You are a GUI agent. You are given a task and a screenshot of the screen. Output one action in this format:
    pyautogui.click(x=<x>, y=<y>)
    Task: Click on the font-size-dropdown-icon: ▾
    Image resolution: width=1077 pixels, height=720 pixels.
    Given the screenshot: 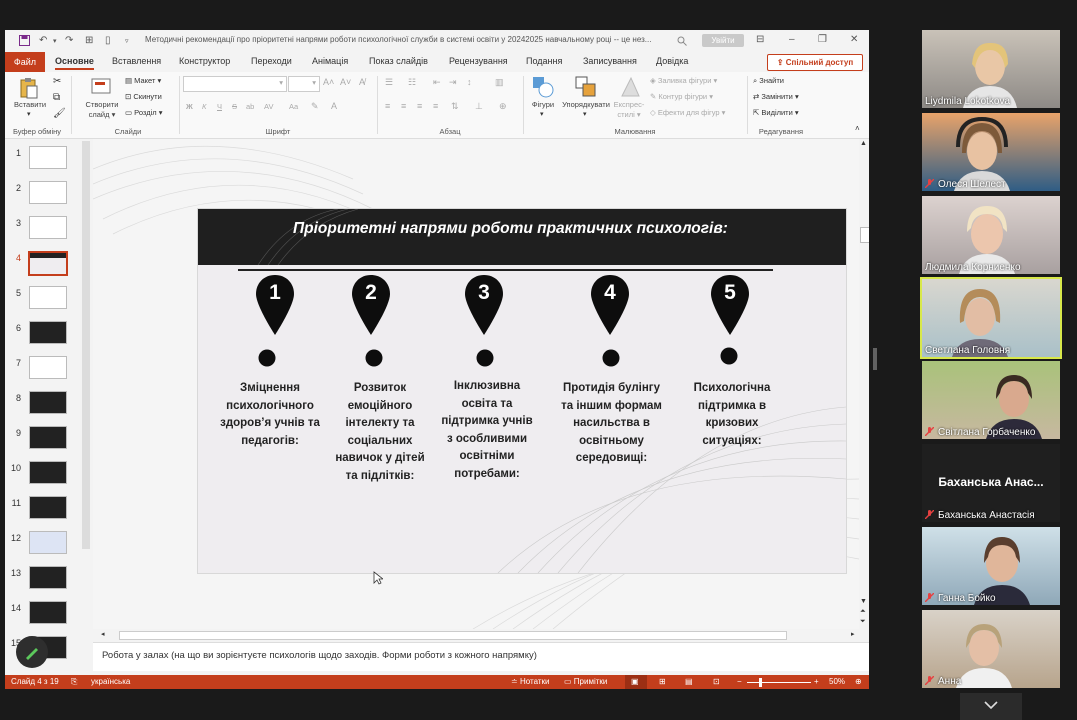 What is the action you would take?
    pyautogui.click(x=314, y=82)
    